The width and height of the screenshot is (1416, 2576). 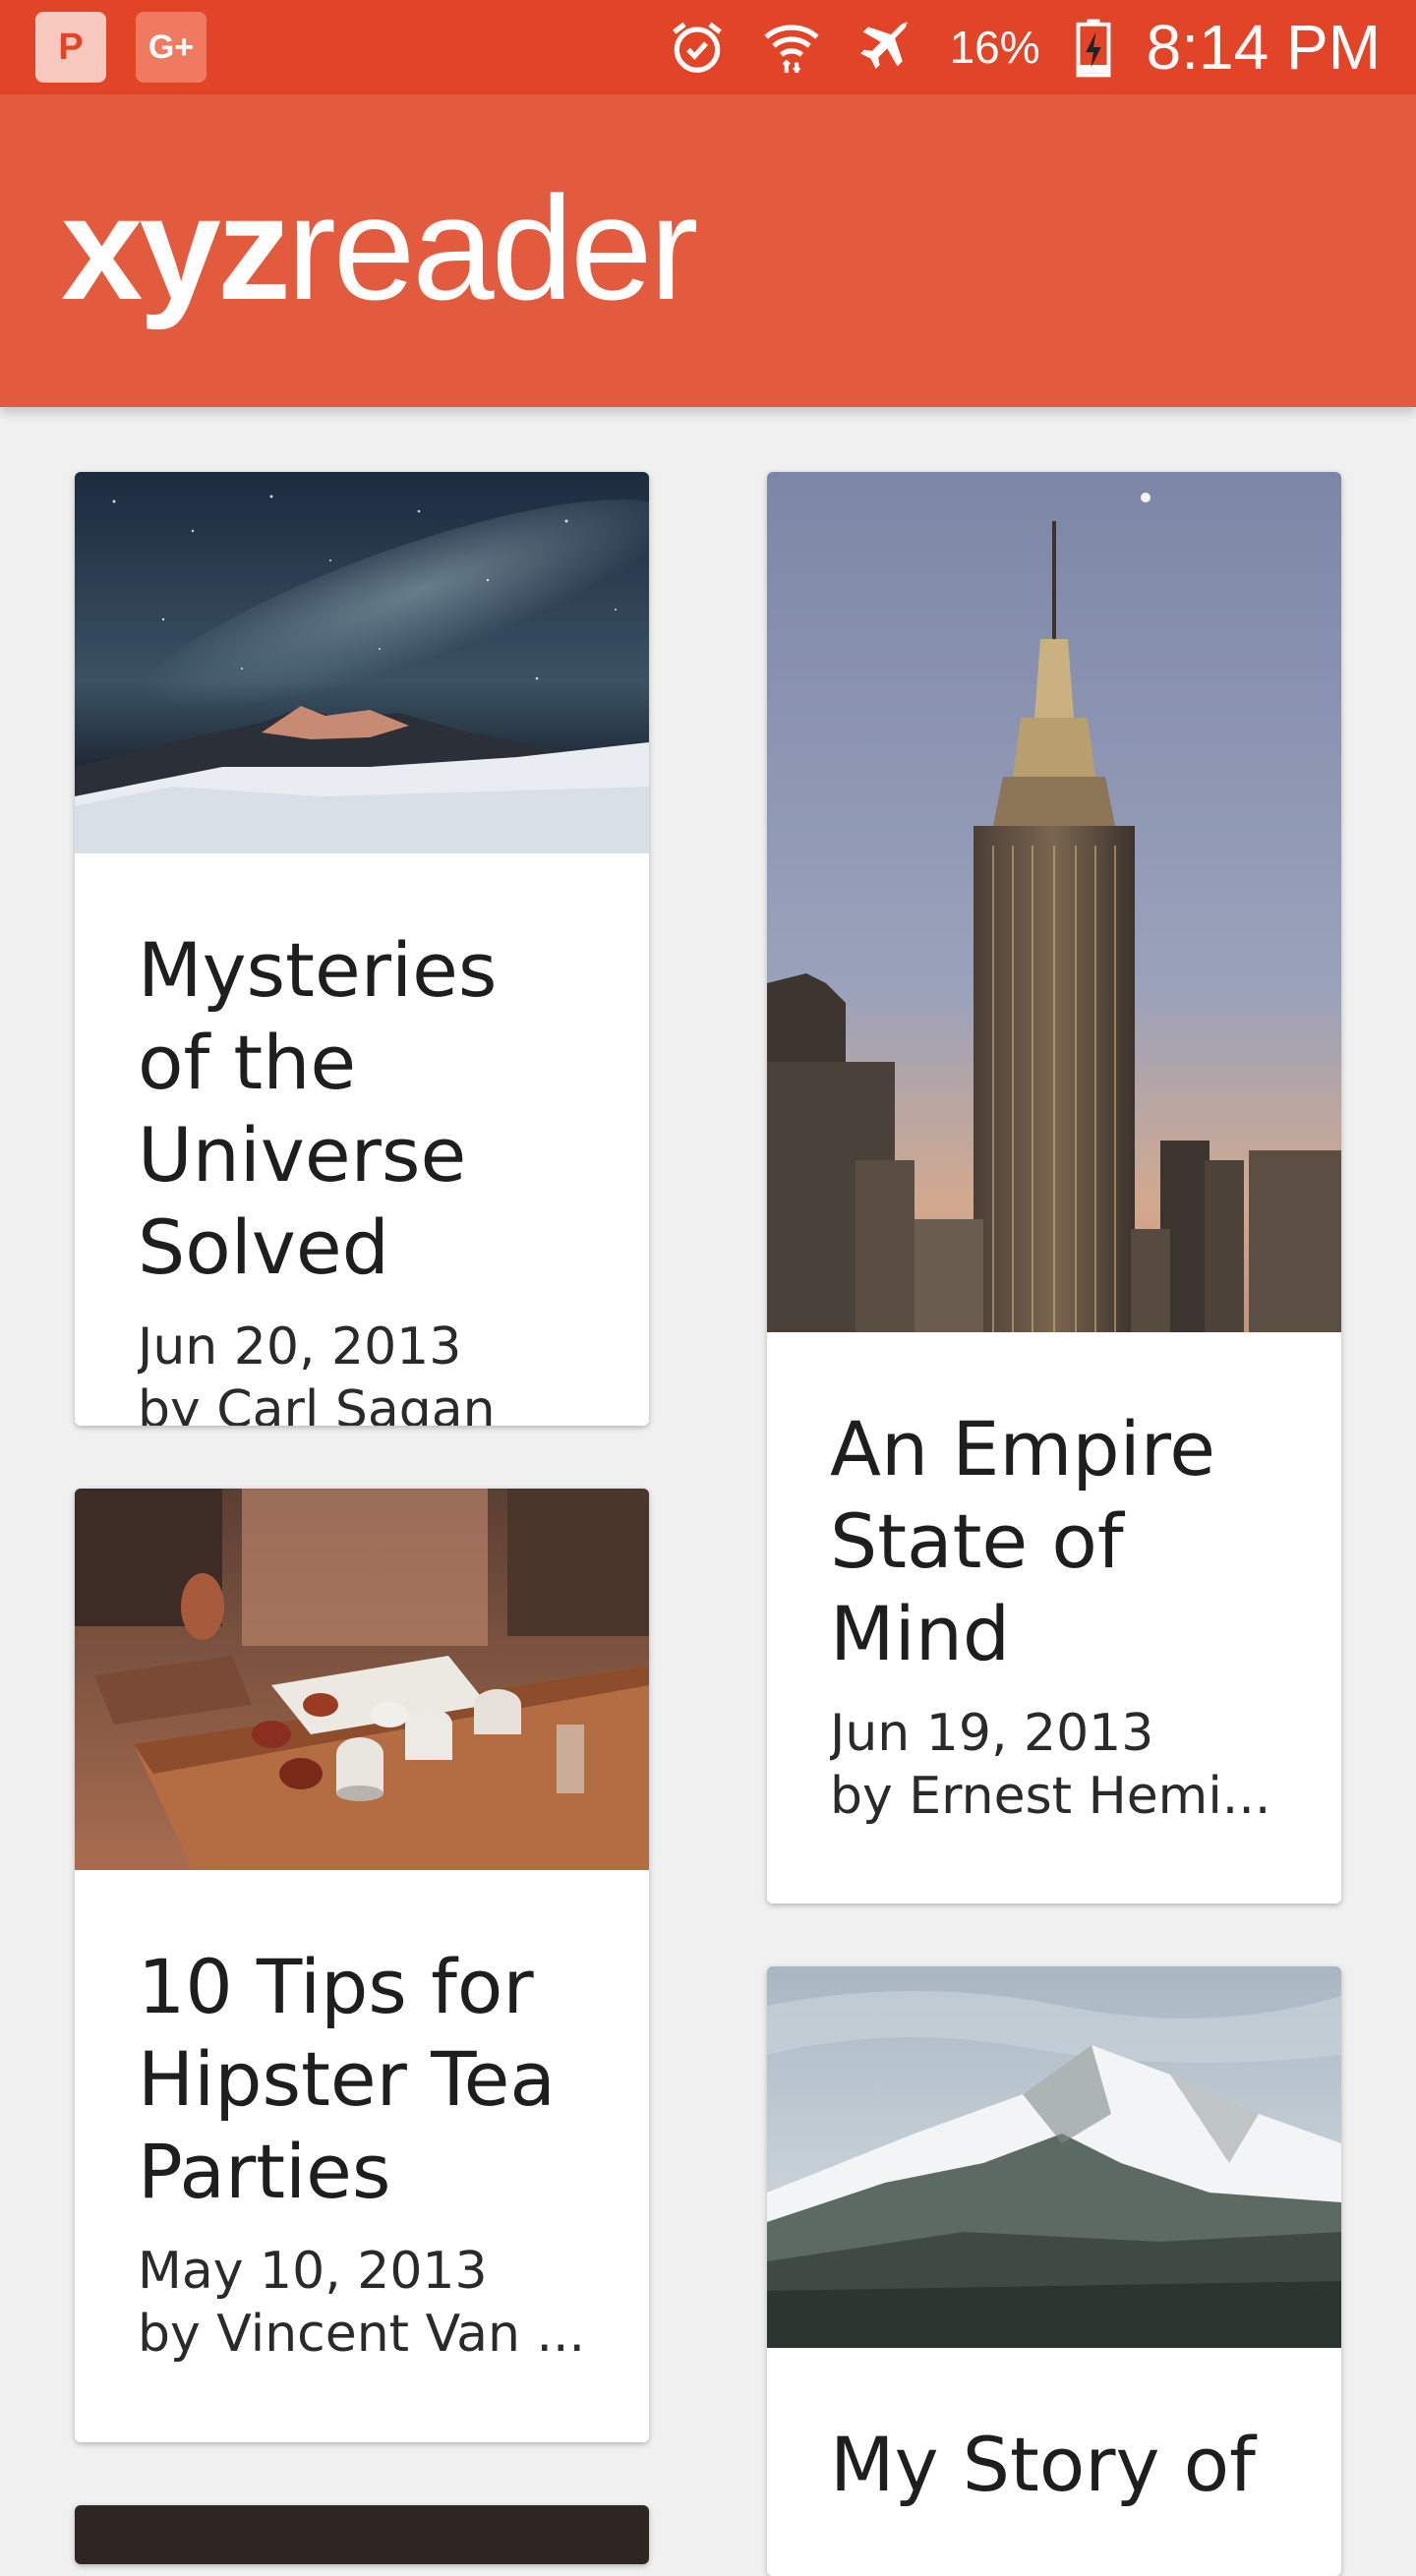 I want to click on article-date: Jun 19, 2013, so click(x=992, y=1733).